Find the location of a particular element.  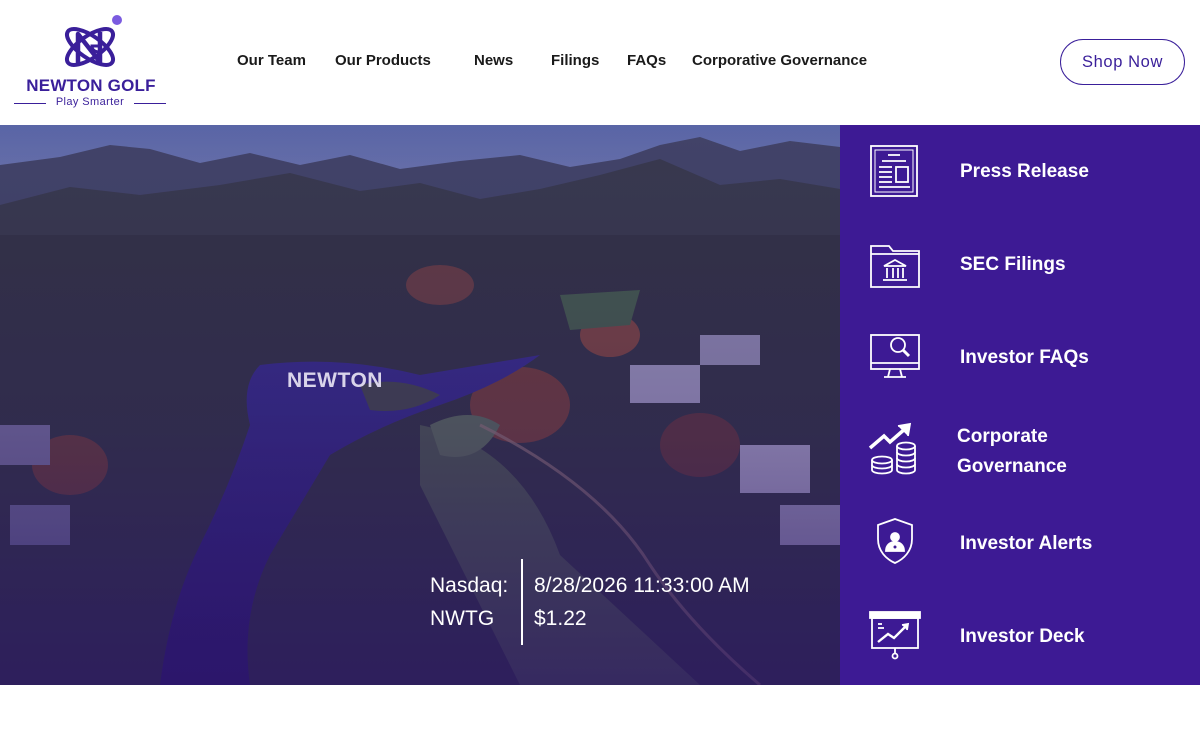

ticker-price: $1.22 is located at coordinates (560, 618).